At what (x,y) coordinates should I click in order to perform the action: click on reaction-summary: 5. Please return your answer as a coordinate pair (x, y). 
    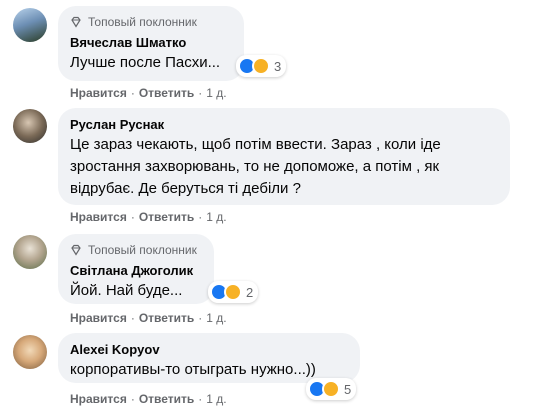
    Looking at the image, I should click on (331, 389).